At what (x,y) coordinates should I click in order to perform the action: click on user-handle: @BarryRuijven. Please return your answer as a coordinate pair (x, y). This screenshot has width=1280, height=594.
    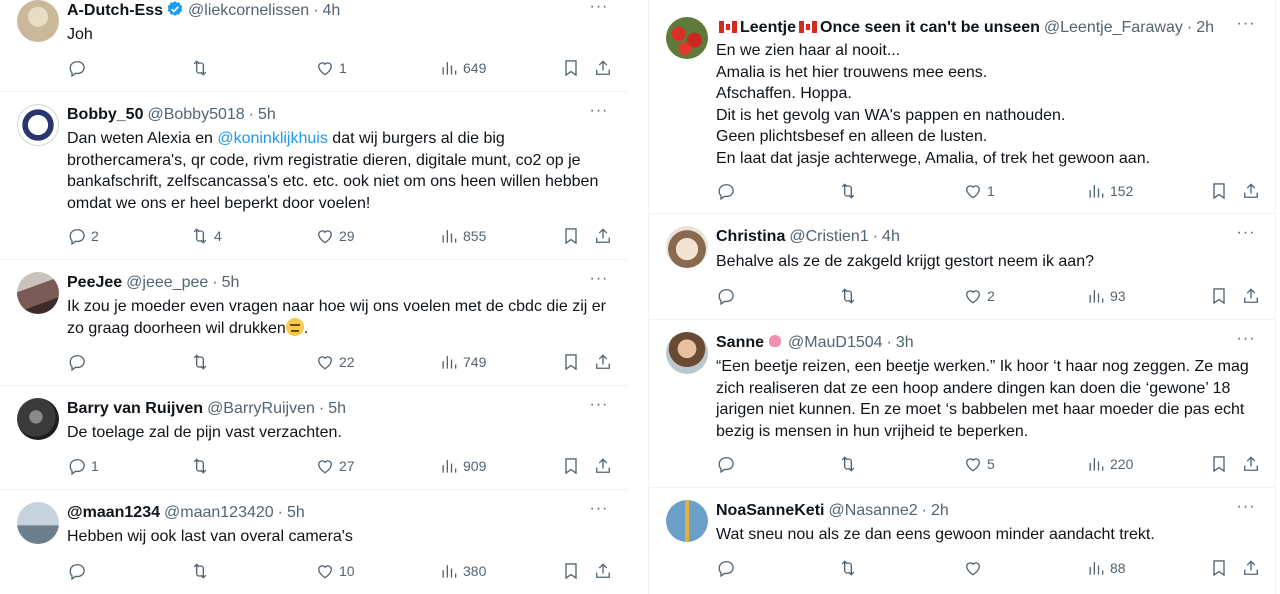
    Looking at the image, I should click on (261, 408).